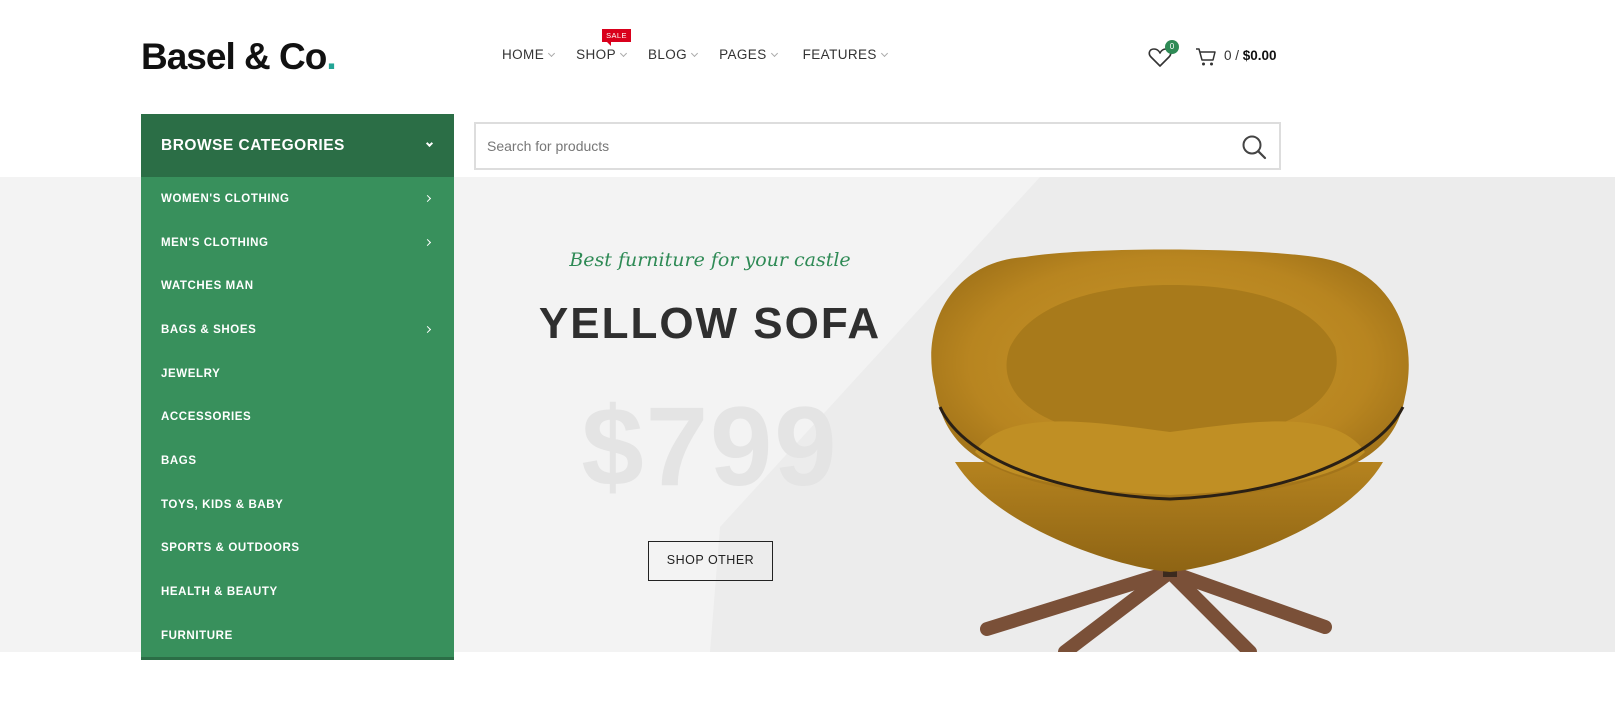 Image resolution: width=1615 pixels, height=715 pixels. What do you see at coordinates (836, 146) in the screenshot?
I see `search-input` at bounding box center [836, 146].